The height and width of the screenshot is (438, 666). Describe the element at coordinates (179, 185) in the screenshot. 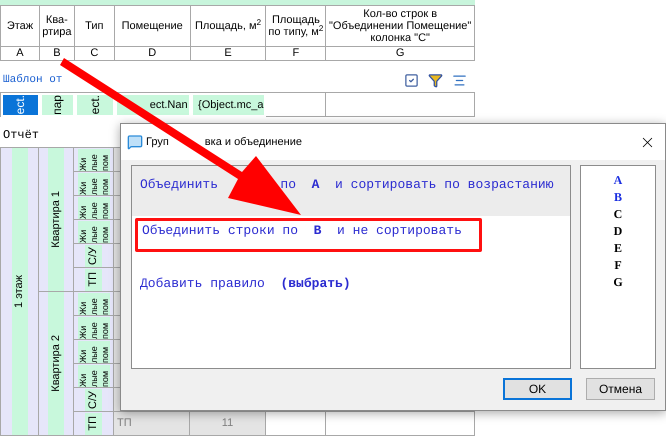

I see `rule-text: Объединить` at that location.